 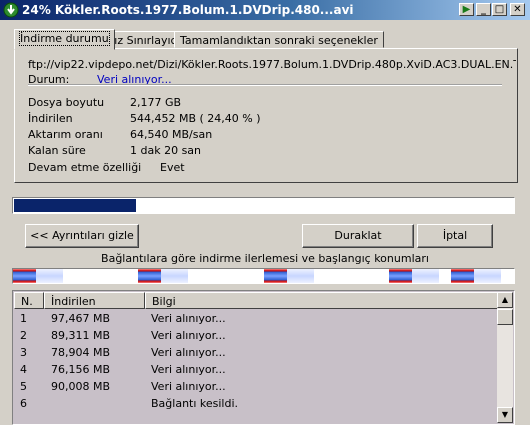 I want to click on downloaded-value: 544,452 MB ( 24,40 % ), so click(x=195, y=118).